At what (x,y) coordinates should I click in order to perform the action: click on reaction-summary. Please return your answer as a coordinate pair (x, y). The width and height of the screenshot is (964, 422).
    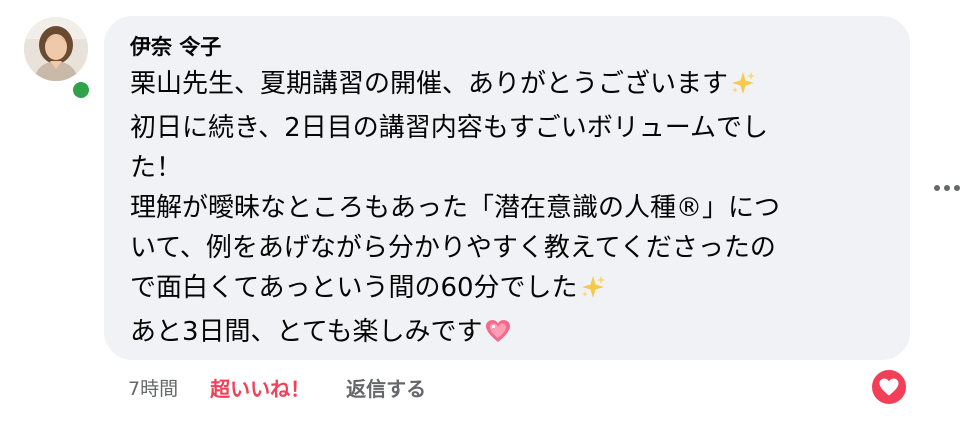
    Looking at the image, I should click on (889, 387).